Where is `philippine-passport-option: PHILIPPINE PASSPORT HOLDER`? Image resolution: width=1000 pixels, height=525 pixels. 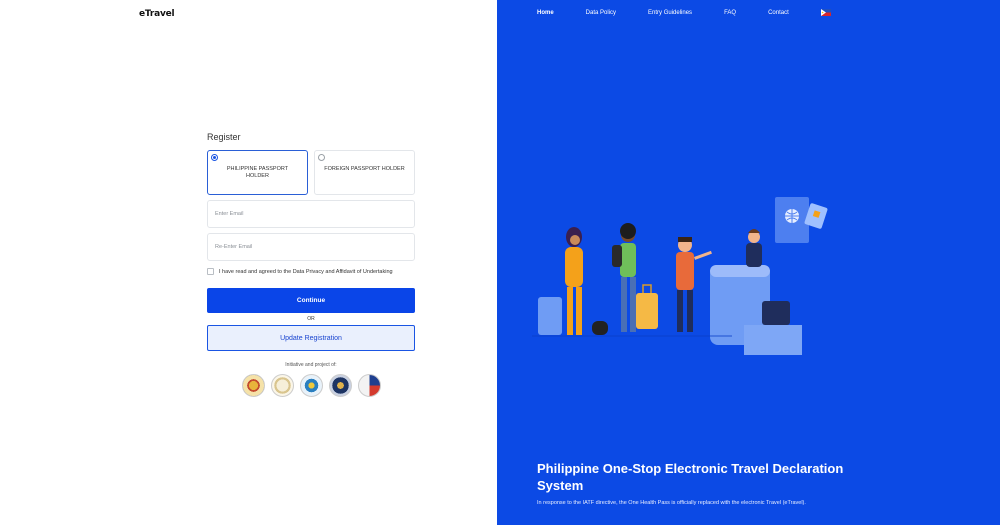
philippine-passport-option: PHILIPPINE PASSPORT HOLDER is located at coordinates (257, 172).